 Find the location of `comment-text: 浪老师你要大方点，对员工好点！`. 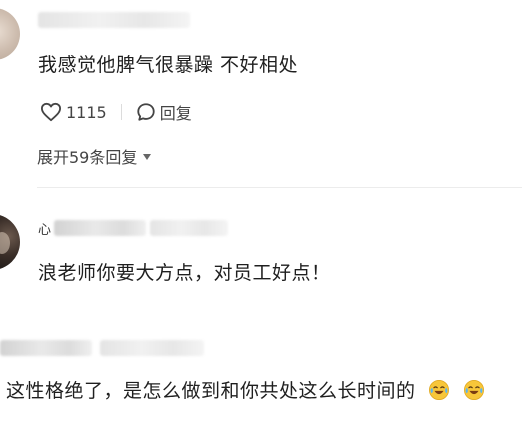

comment-text: 浪老师你要大方点，对员工好点！ is located at coordinates (184, 273).